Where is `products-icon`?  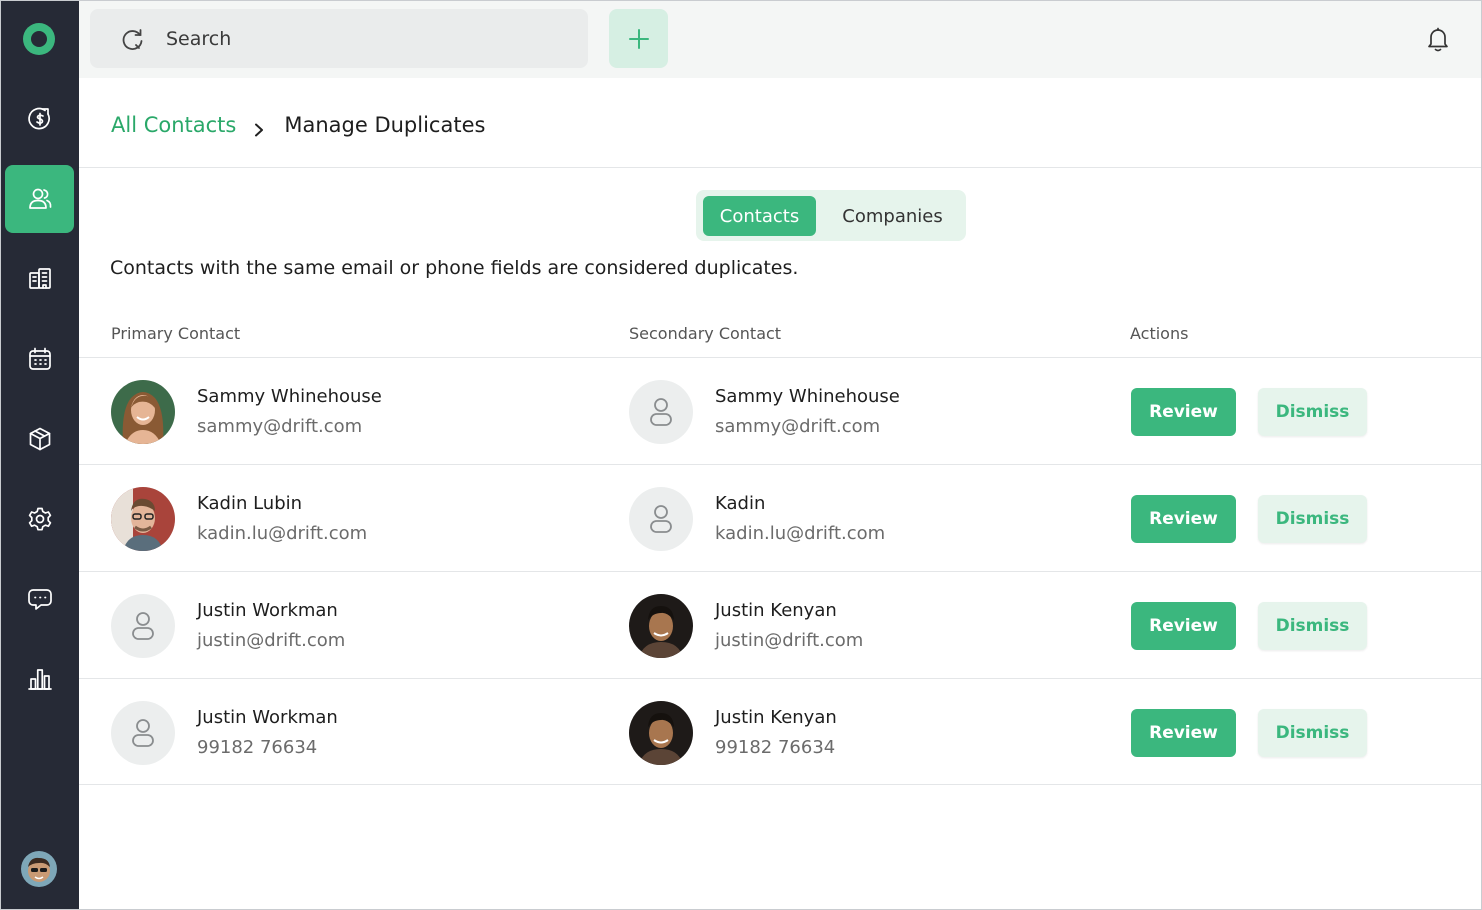
products-icon is located at coordinates (39, 439).